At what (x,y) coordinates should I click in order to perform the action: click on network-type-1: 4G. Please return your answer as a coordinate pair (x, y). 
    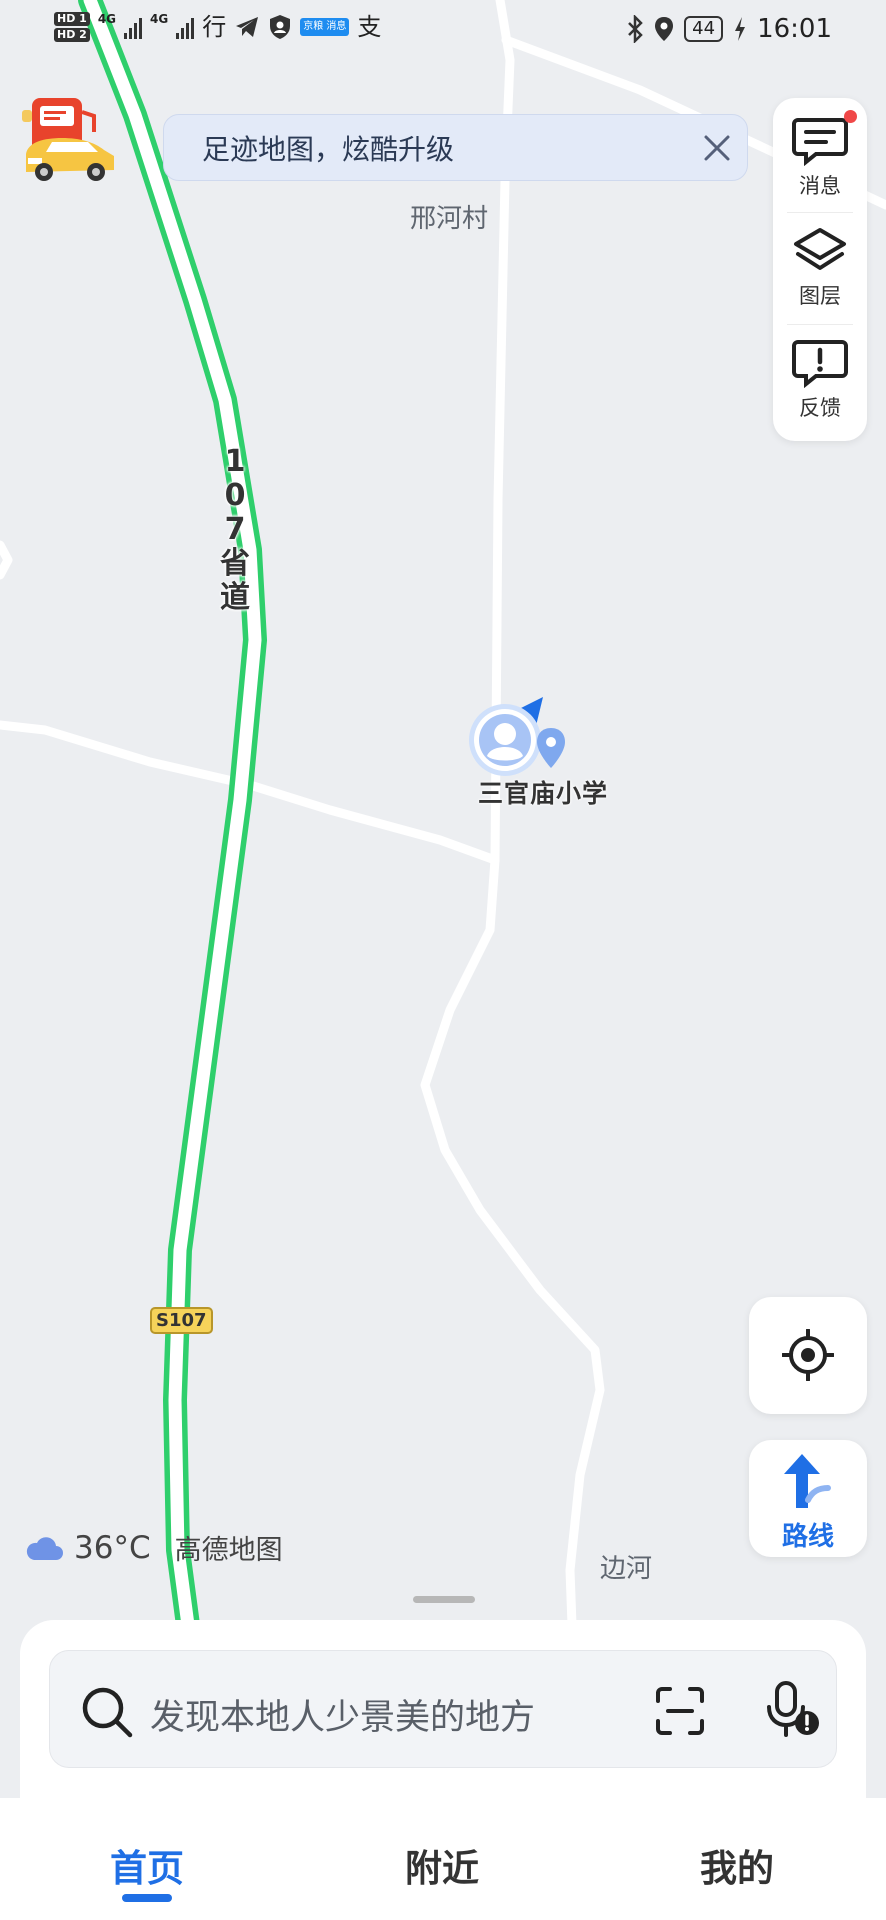
    Looking at the image, I should click on (107, 19).